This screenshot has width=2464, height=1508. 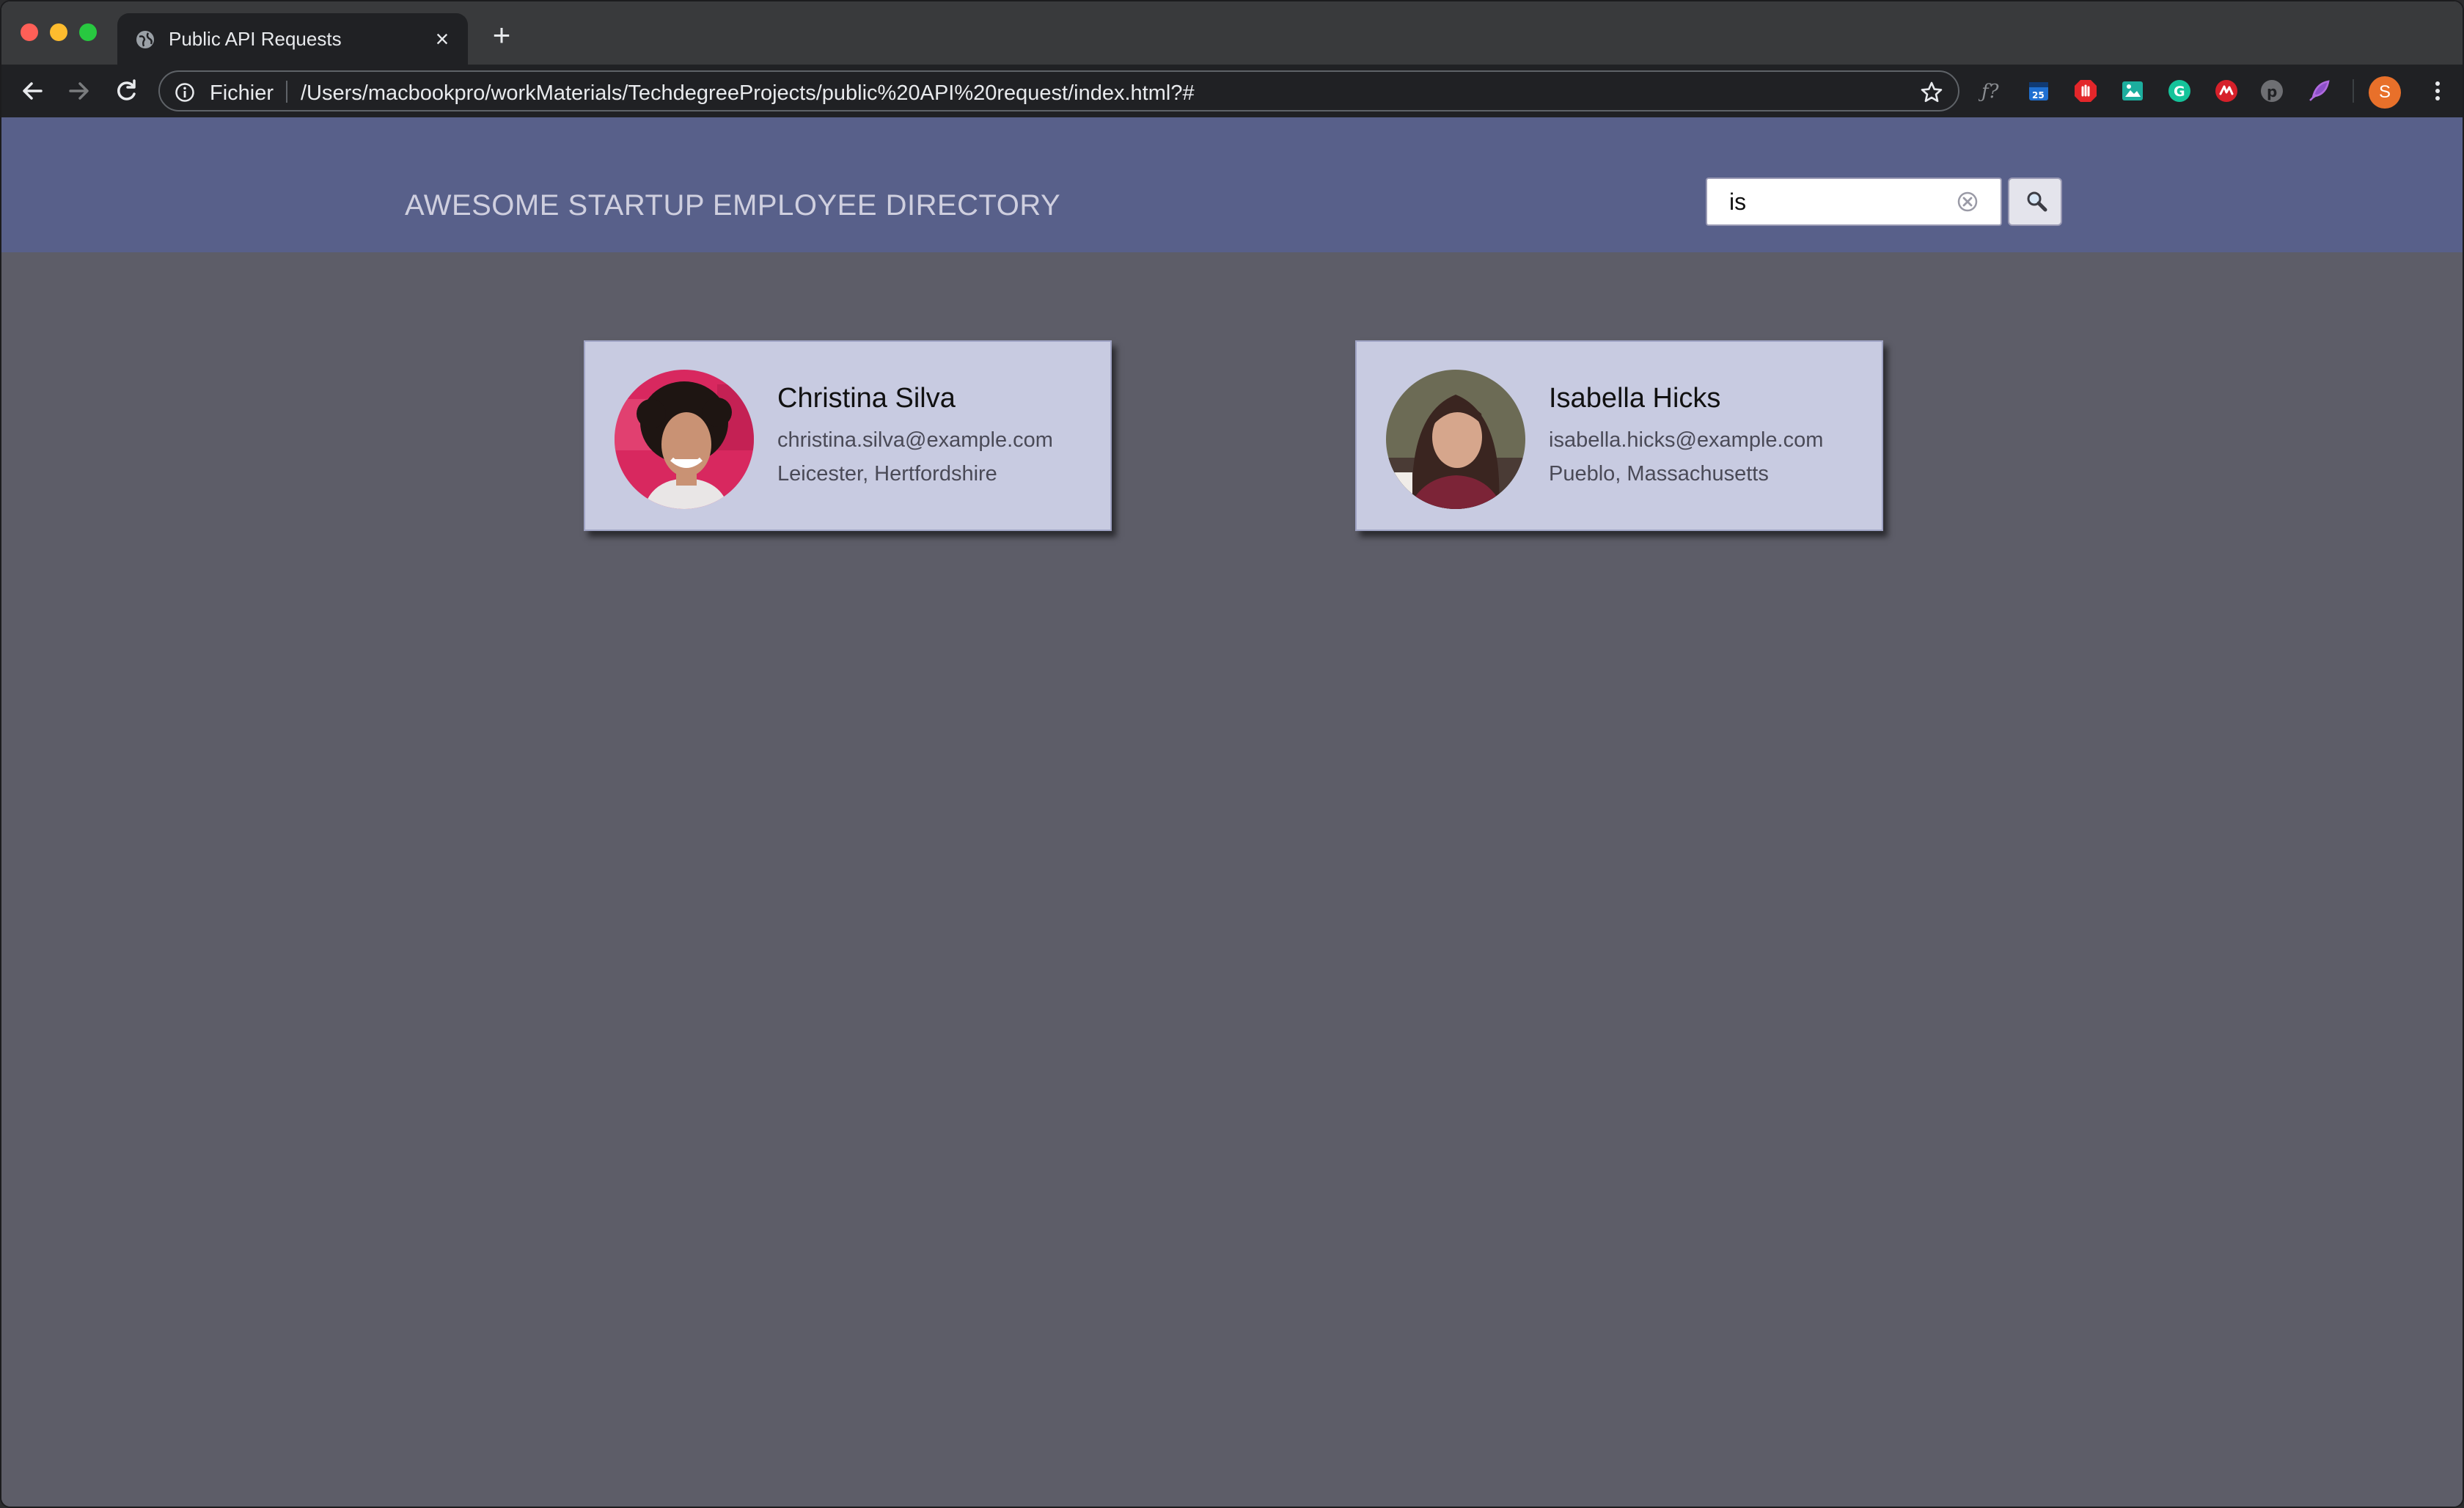 I want to click on image-extension-icon, so click(x=2132, y=91).